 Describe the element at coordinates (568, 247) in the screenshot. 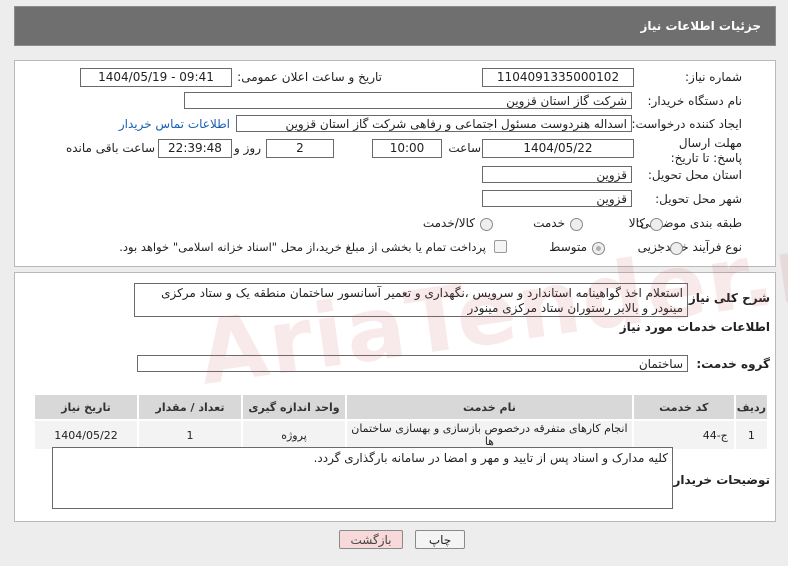

I see `purchase-option-medium: متوسط` at that location.